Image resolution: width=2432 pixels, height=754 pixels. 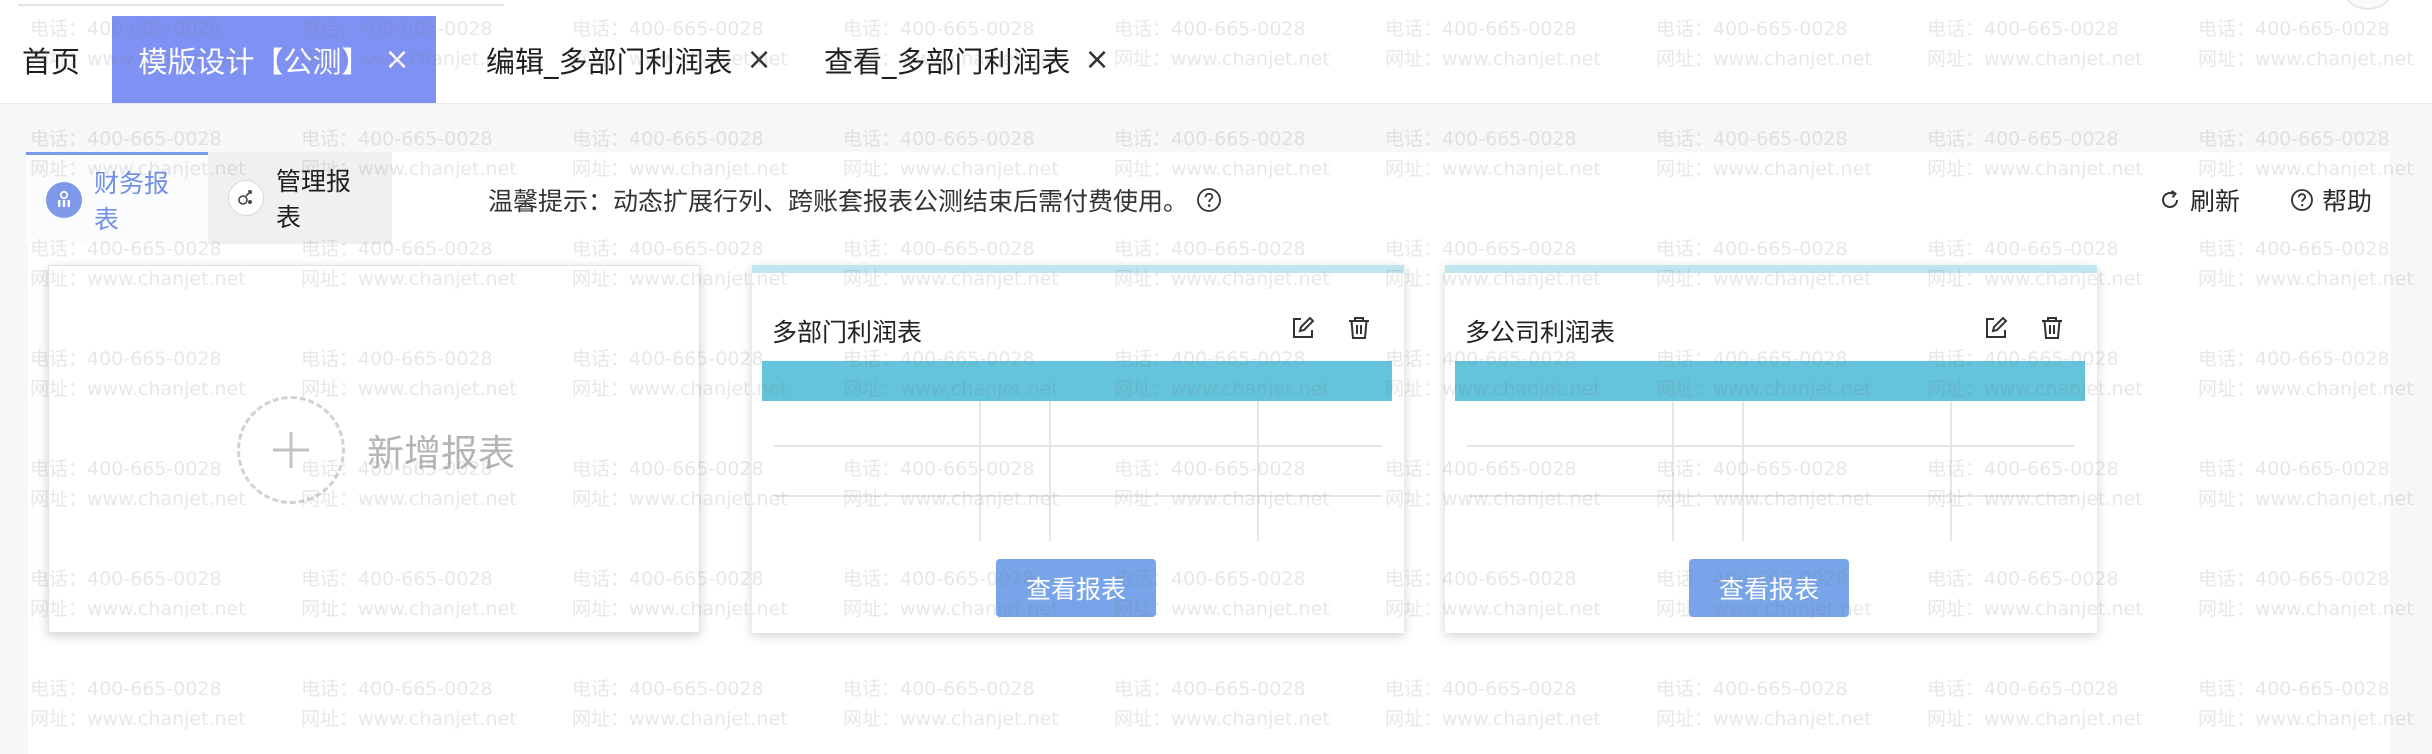 I want to click on notice-message: 温馨提示：动态扩展行列、跨账套报表公测结束后需付费使用。, so click(x=855, y=200).